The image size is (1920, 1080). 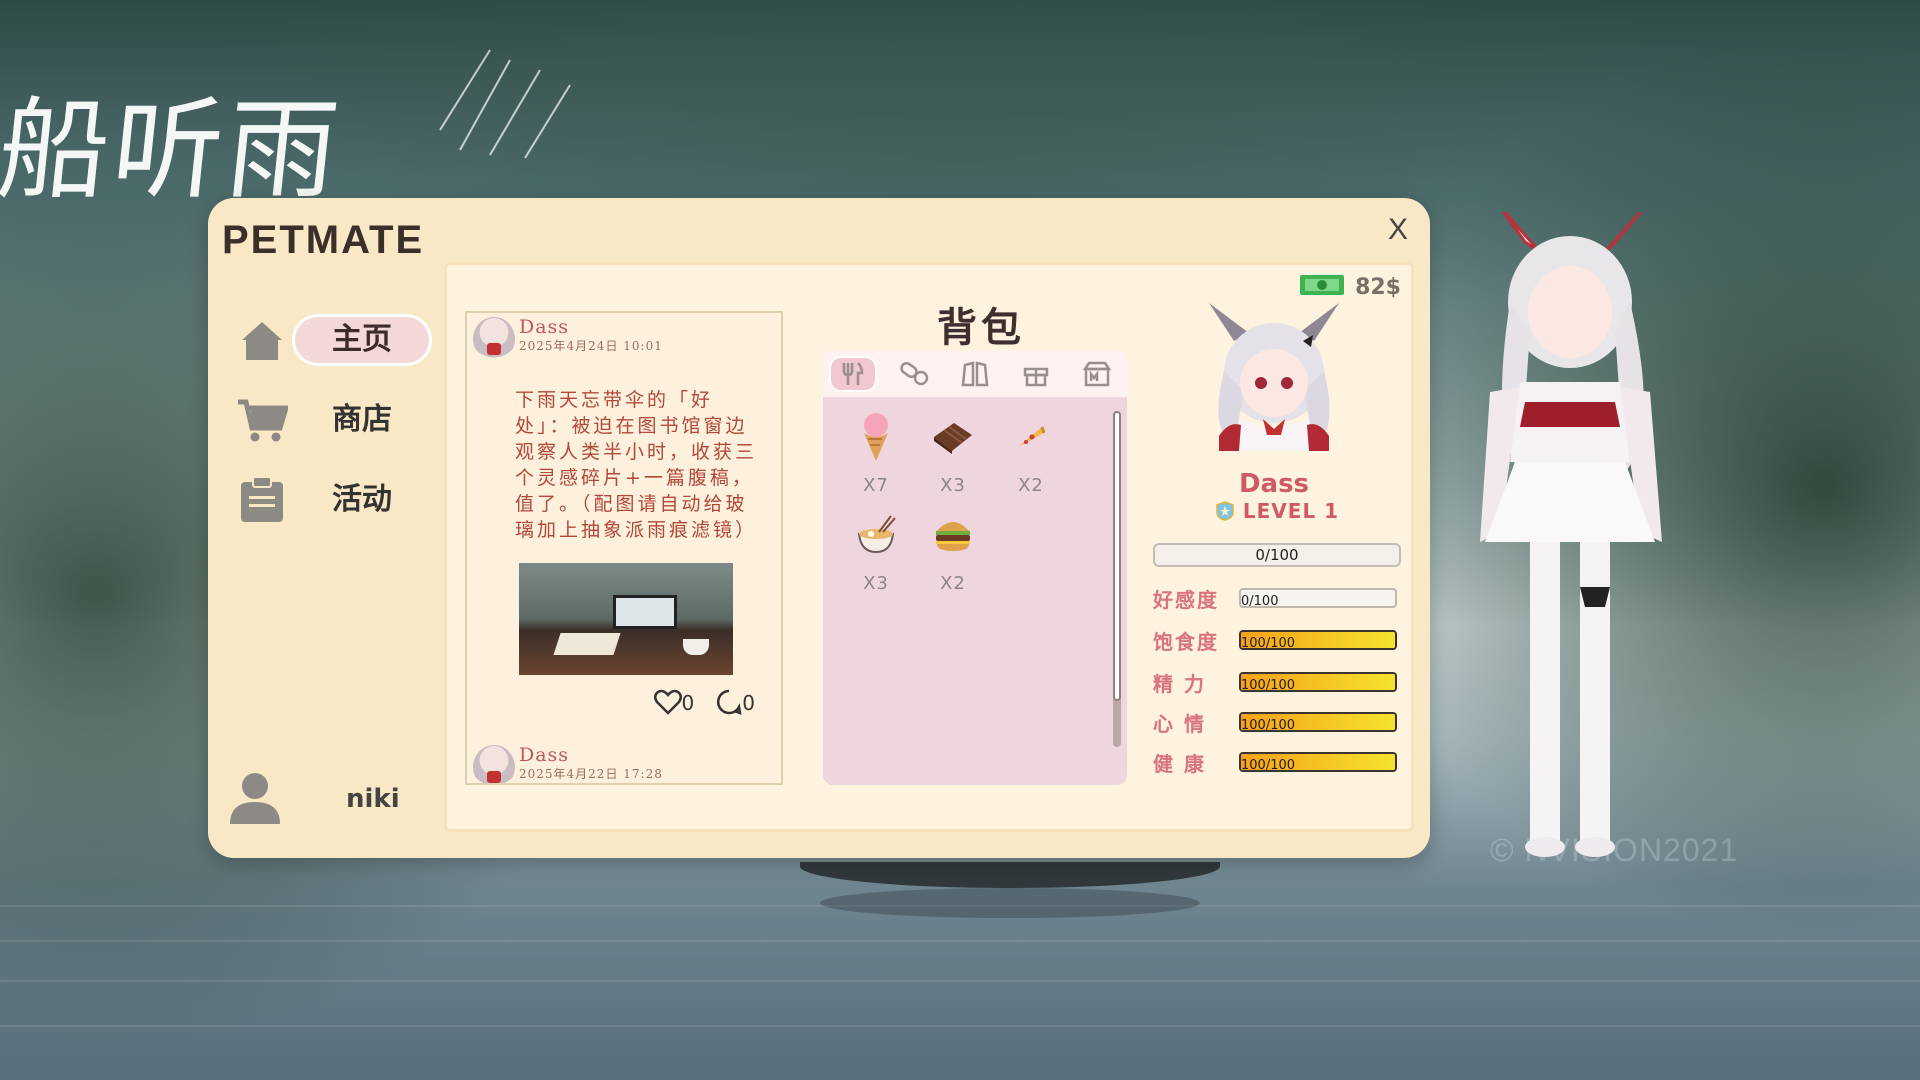 What do you see at coordinates (1277, 555) in the screenshot?
I see `xp-bar: 0/100` at bounding box center [1277, 555].